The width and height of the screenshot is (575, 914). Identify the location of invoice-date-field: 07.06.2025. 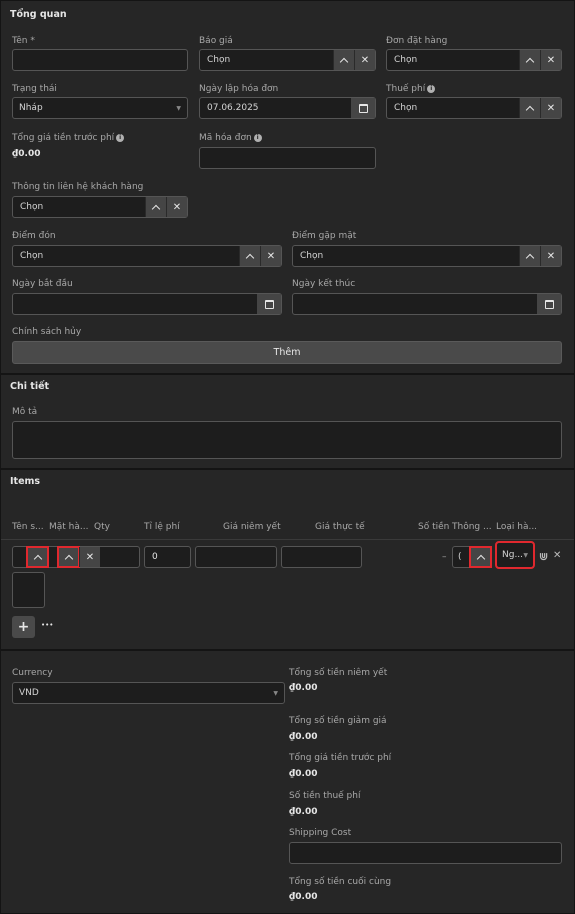
(287, 108).